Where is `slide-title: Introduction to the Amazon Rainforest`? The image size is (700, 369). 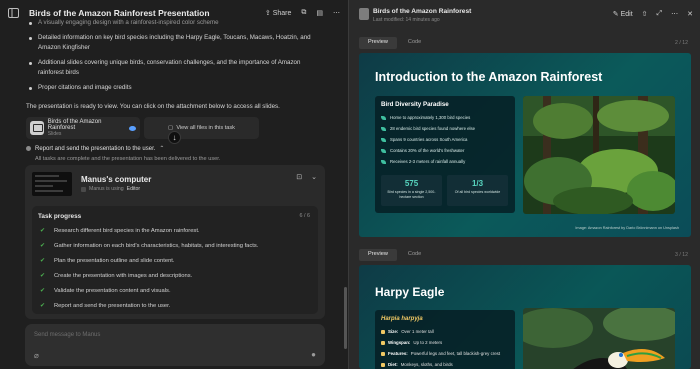
slide-title: Introduction to the Amazon Rainforest is located at coordinates (489, 77).